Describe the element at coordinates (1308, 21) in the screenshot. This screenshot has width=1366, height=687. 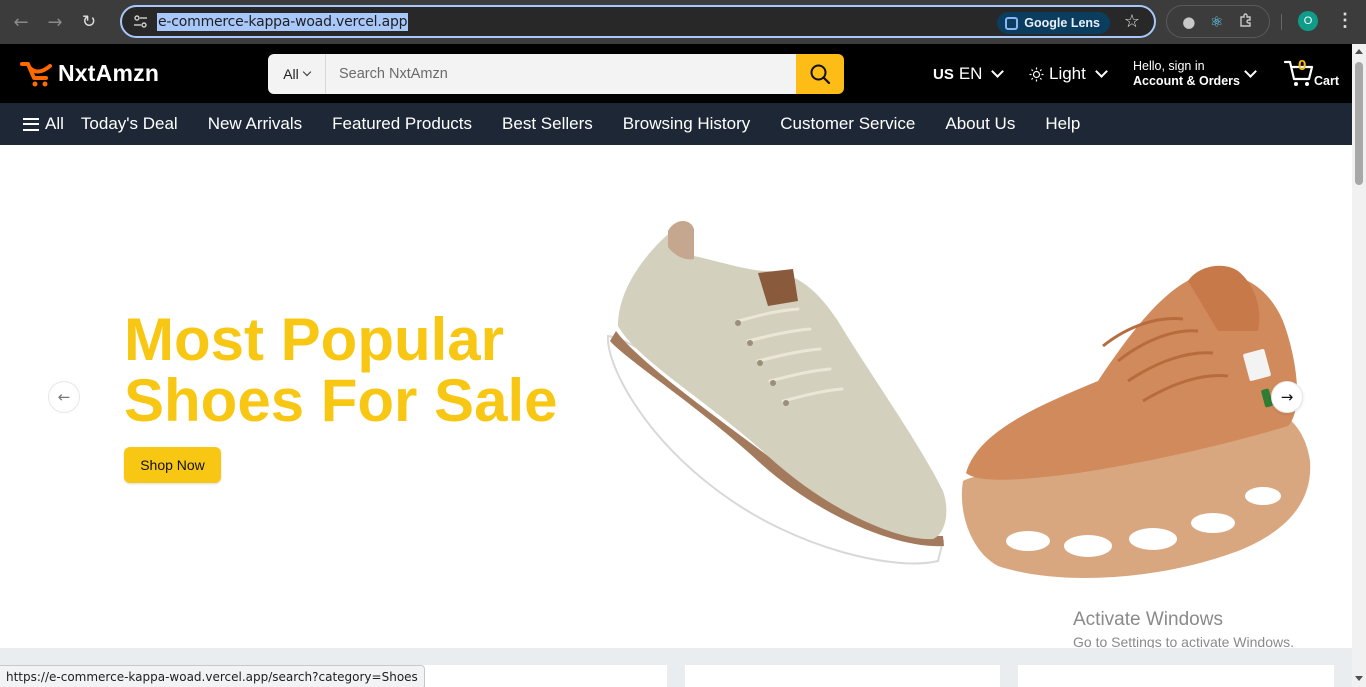
I see `profile-avatar: O` at that location.